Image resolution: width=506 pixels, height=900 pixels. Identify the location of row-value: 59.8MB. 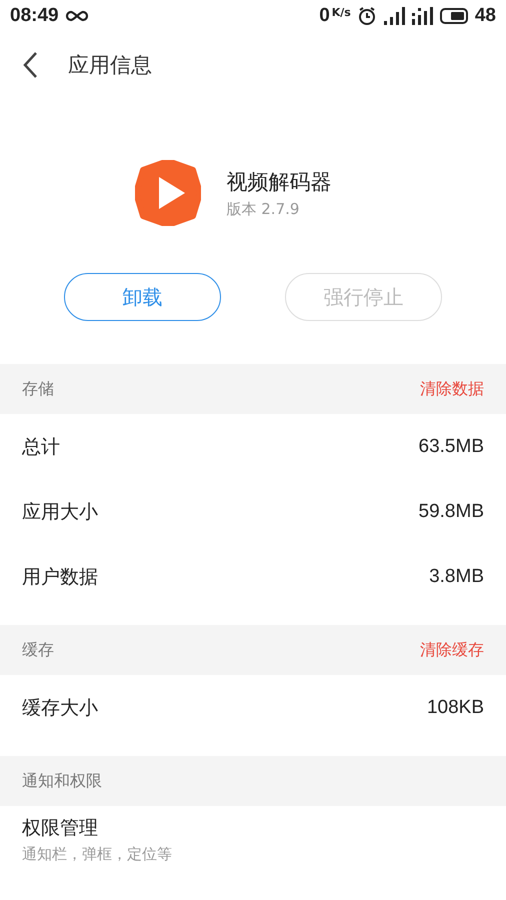
(451, 511).